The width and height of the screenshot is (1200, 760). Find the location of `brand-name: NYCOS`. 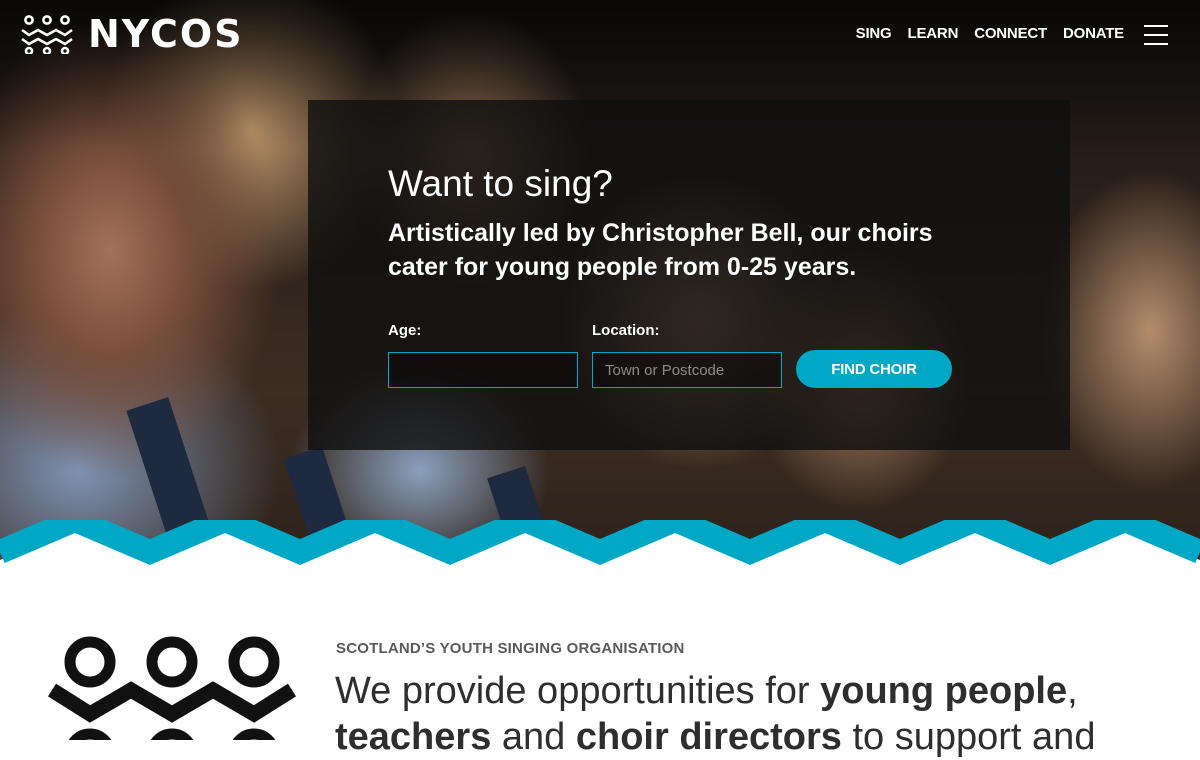

brand-name: NYCOS is located at coordinates (166, 34).